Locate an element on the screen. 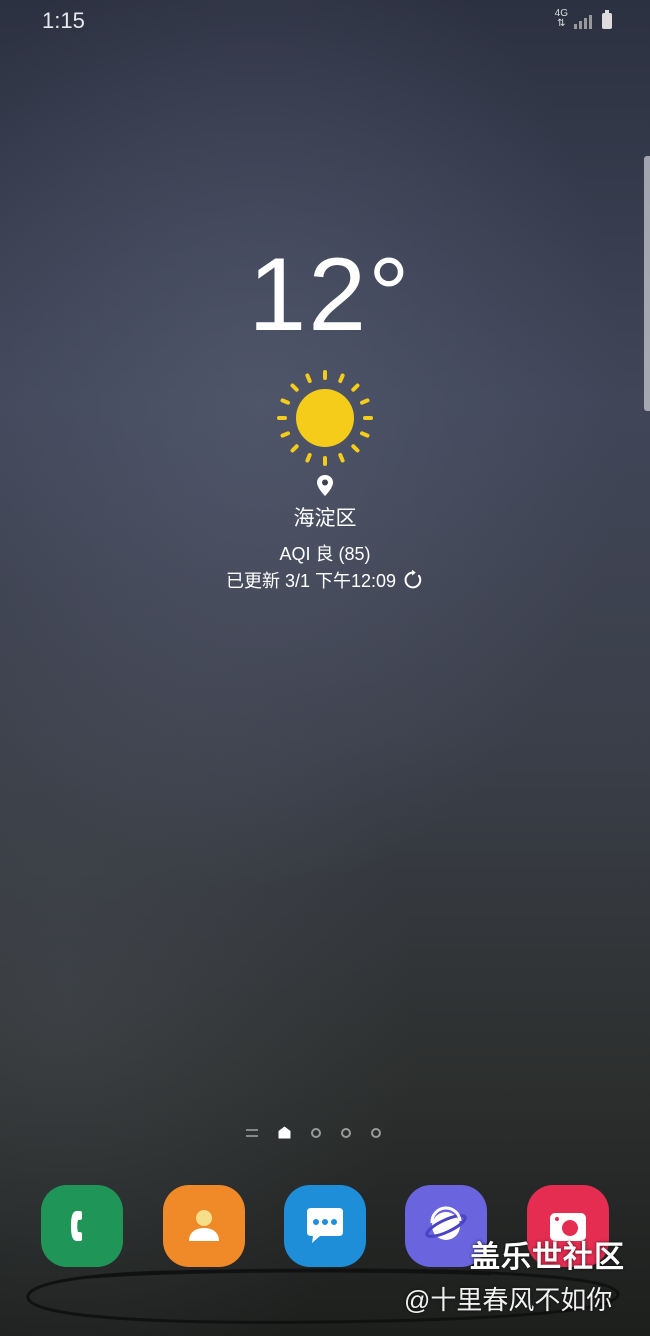  aqi-text: AQI 良 (85) is located at coordinates (325, 554).